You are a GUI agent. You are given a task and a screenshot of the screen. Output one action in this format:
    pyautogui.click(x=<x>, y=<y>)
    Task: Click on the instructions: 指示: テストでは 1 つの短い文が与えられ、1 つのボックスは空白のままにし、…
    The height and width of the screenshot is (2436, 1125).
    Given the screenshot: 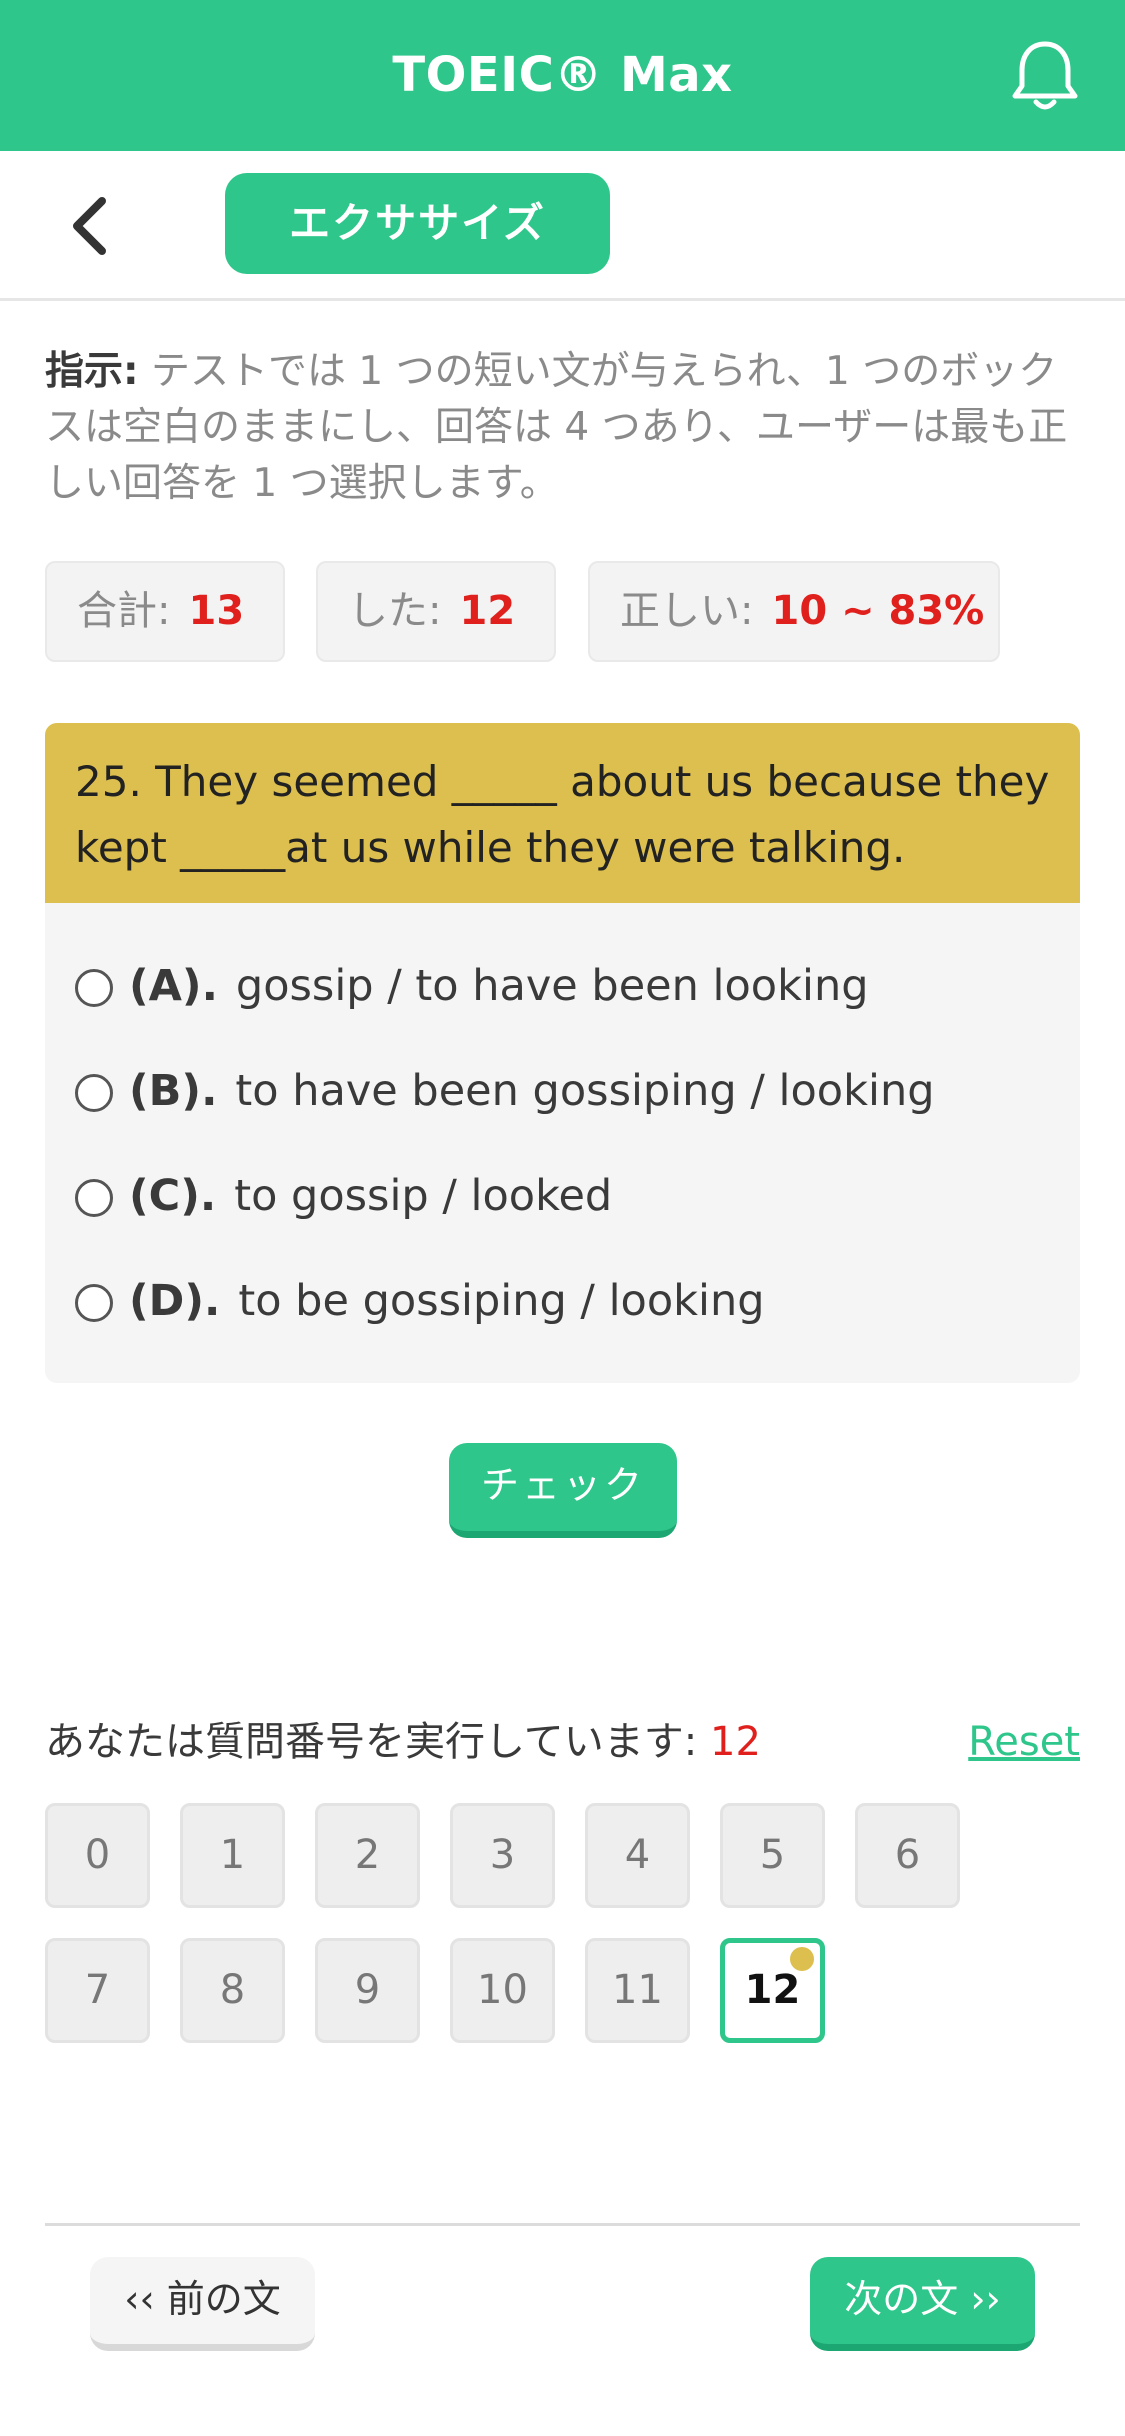 What is the action you would take?
    pyautogui.click(x=565, y=428)
    